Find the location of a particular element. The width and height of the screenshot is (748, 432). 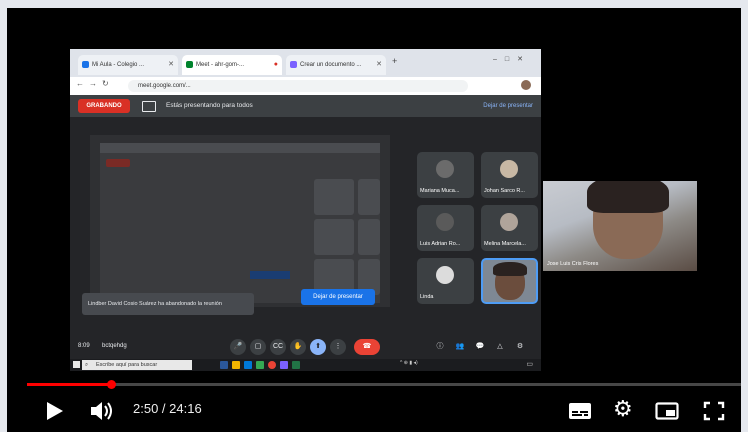

play-icon is located at coordinates (55, 411).